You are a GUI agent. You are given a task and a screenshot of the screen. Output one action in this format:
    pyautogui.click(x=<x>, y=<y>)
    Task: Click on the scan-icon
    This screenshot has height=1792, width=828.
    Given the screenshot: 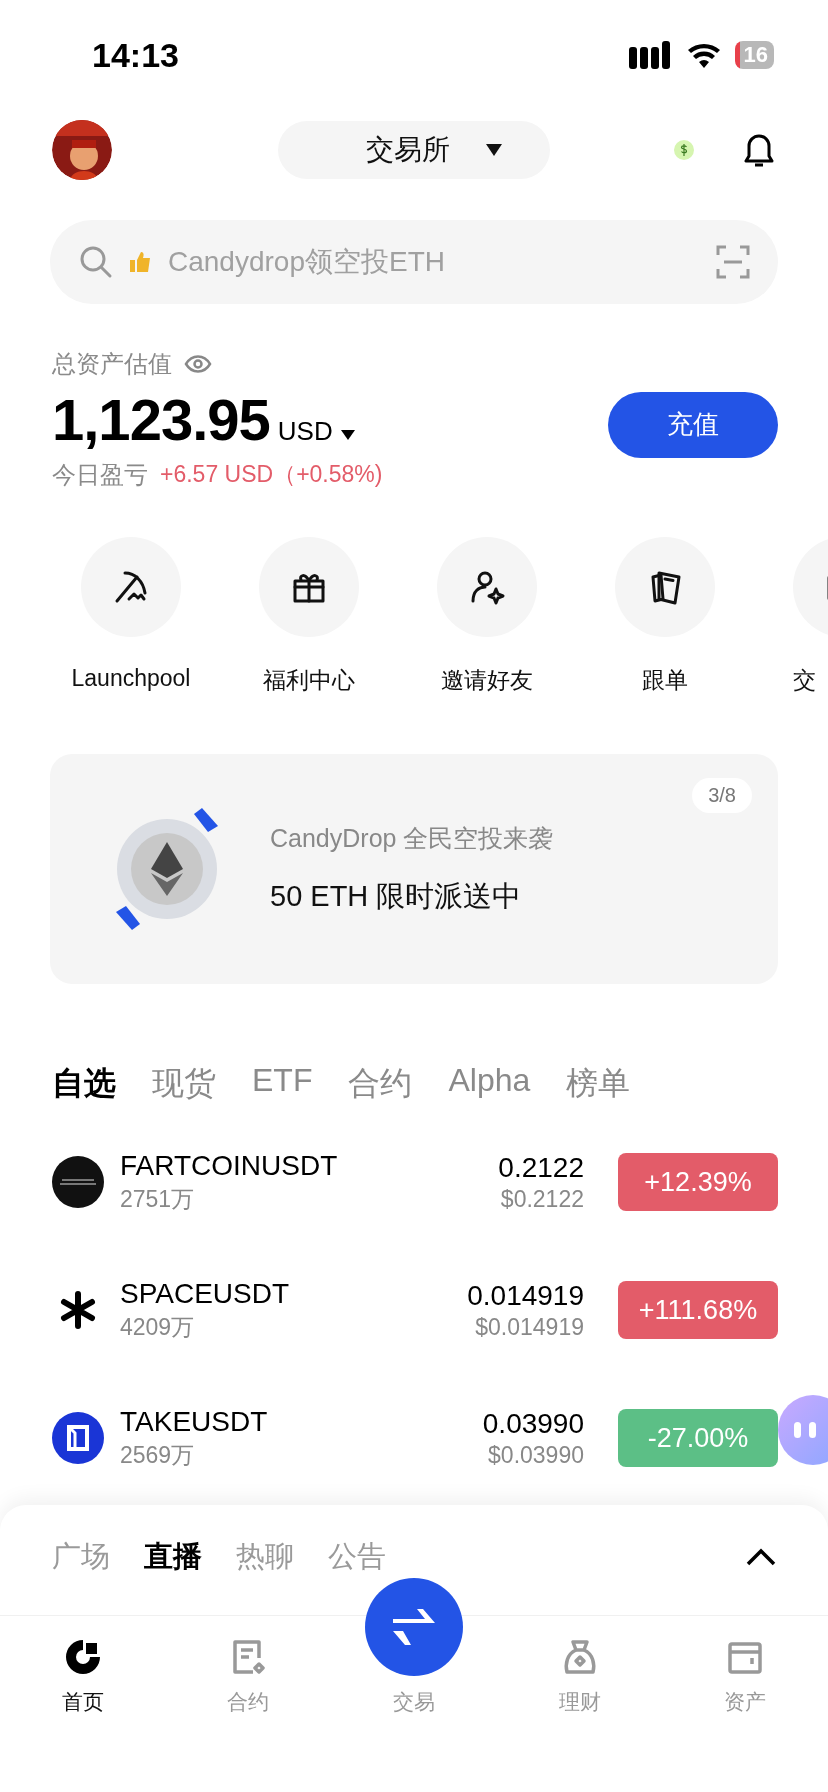 What is the action you would take?
    pyautogui.click(x=733, y=262)
    